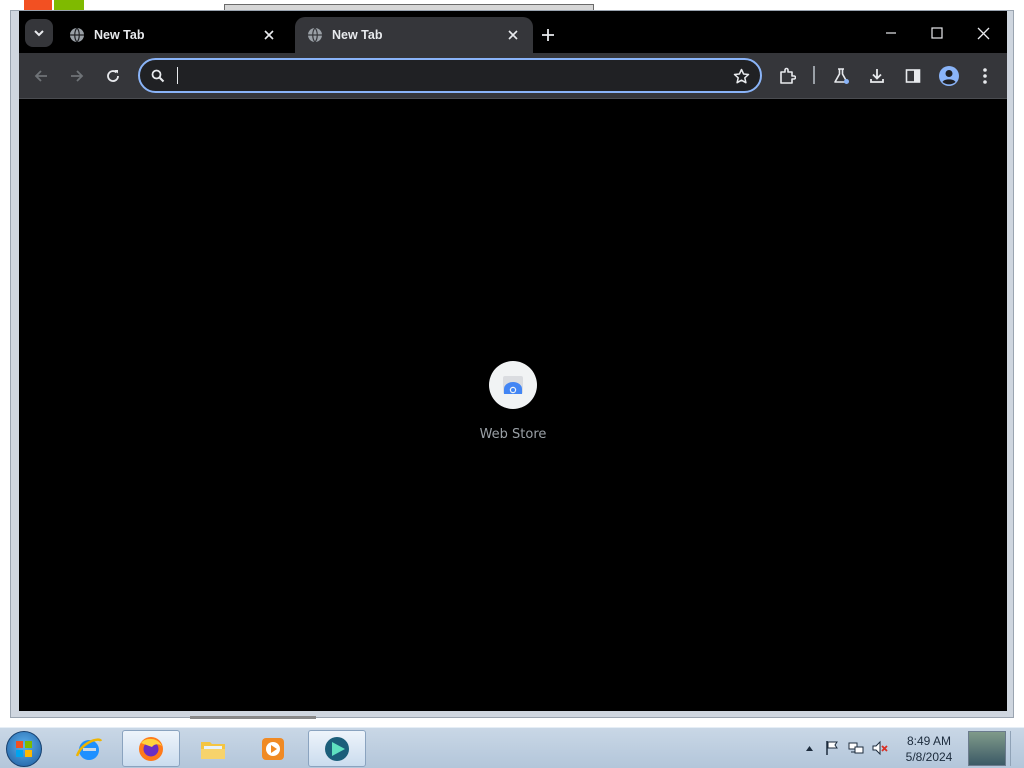 This screenshot has width=1024, height=768. What do you see at coordinates (38, 5) in the screenshot?
I see `desktop-tile-red` at bounding box center [38, 5].